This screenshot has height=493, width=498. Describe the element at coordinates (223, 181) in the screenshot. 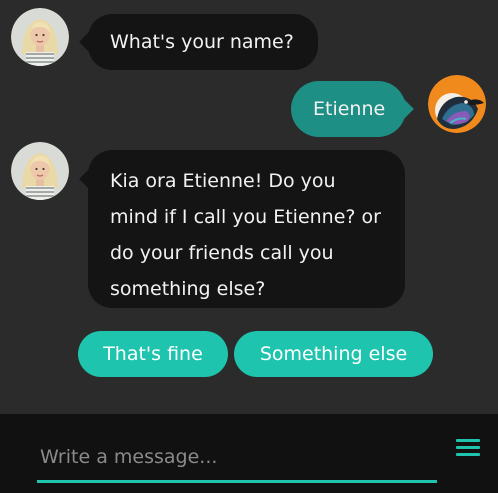

I see `message-line: Kia ora Etienne! Do you` at that location.